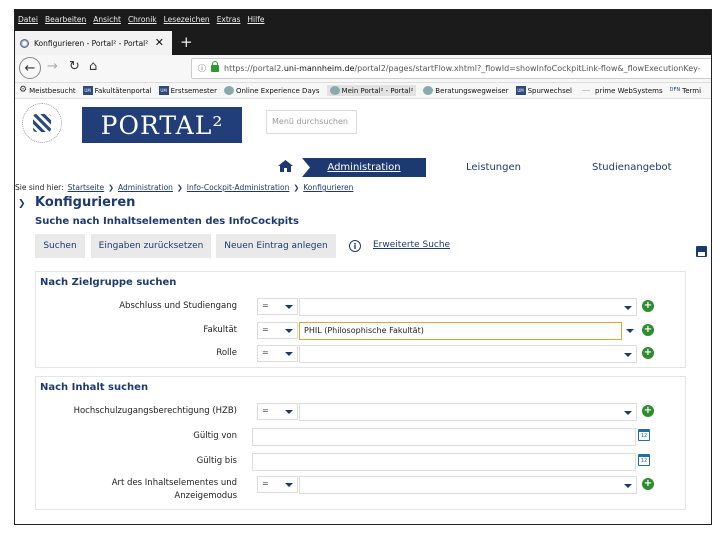 The width and height of the screenshot is (720, 535). I want to click on valid-to-input, so click(444, 462).